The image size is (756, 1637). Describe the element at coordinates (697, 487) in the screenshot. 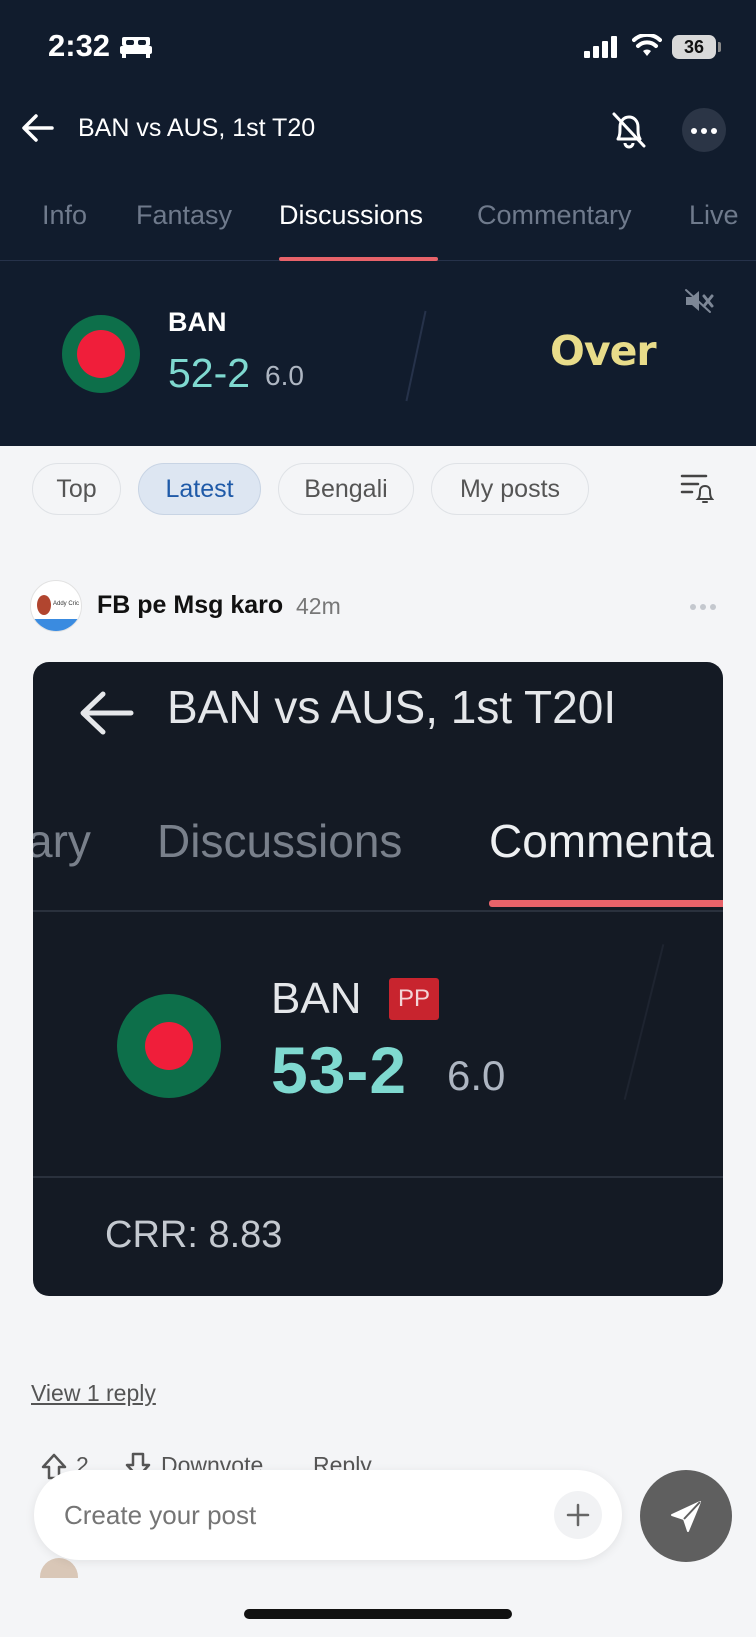

I see `sort-filter-icon` at that location.